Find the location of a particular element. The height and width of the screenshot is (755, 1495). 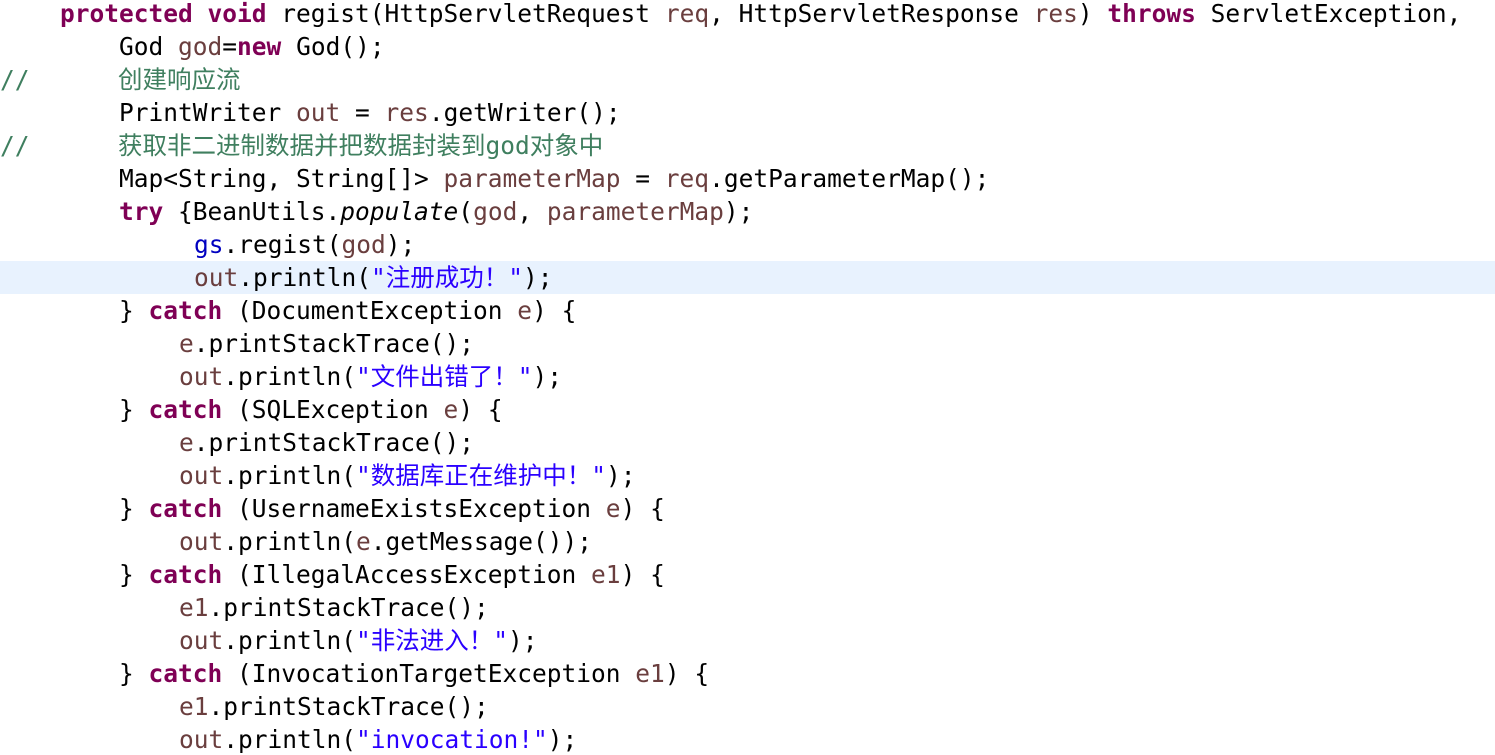

code-token: {BeanUtils. is located at coordinates (252, 211).